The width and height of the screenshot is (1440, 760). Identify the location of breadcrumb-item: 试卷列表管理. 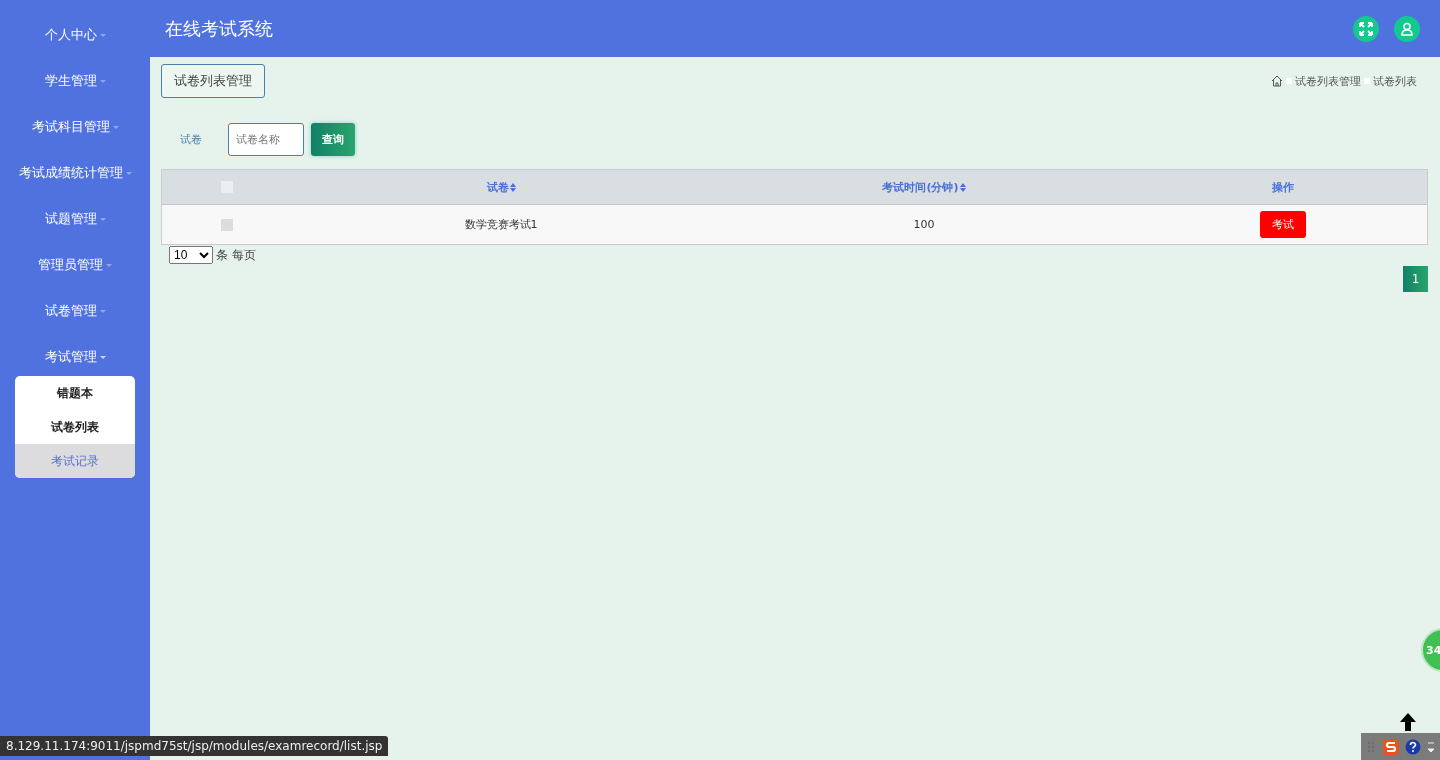
(1328, 81).